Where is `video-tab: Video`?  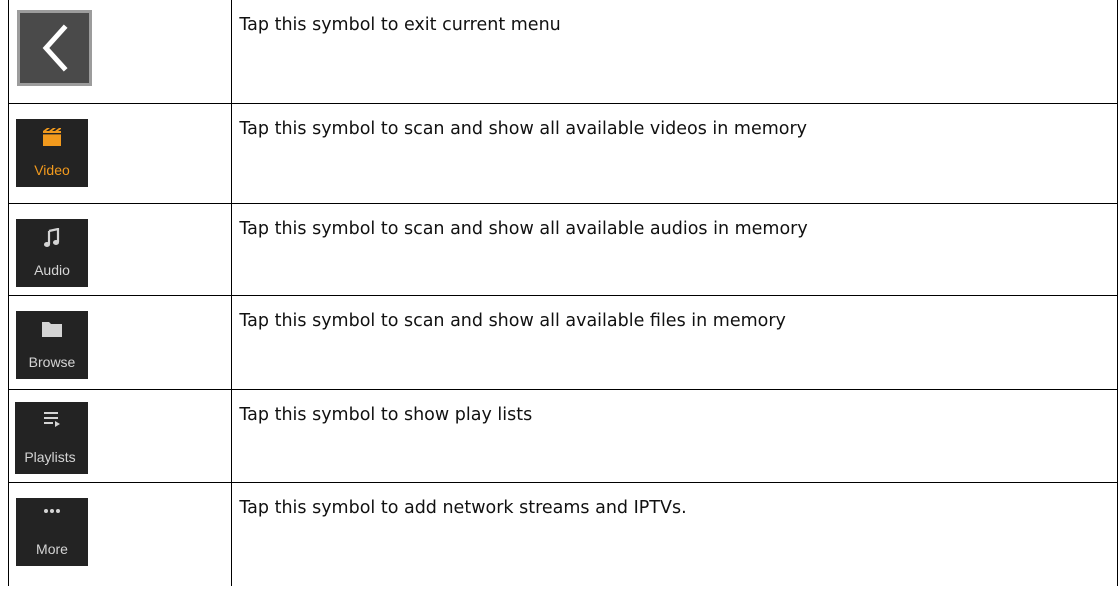 video-tab: Video is located at coordinates (52, 152).